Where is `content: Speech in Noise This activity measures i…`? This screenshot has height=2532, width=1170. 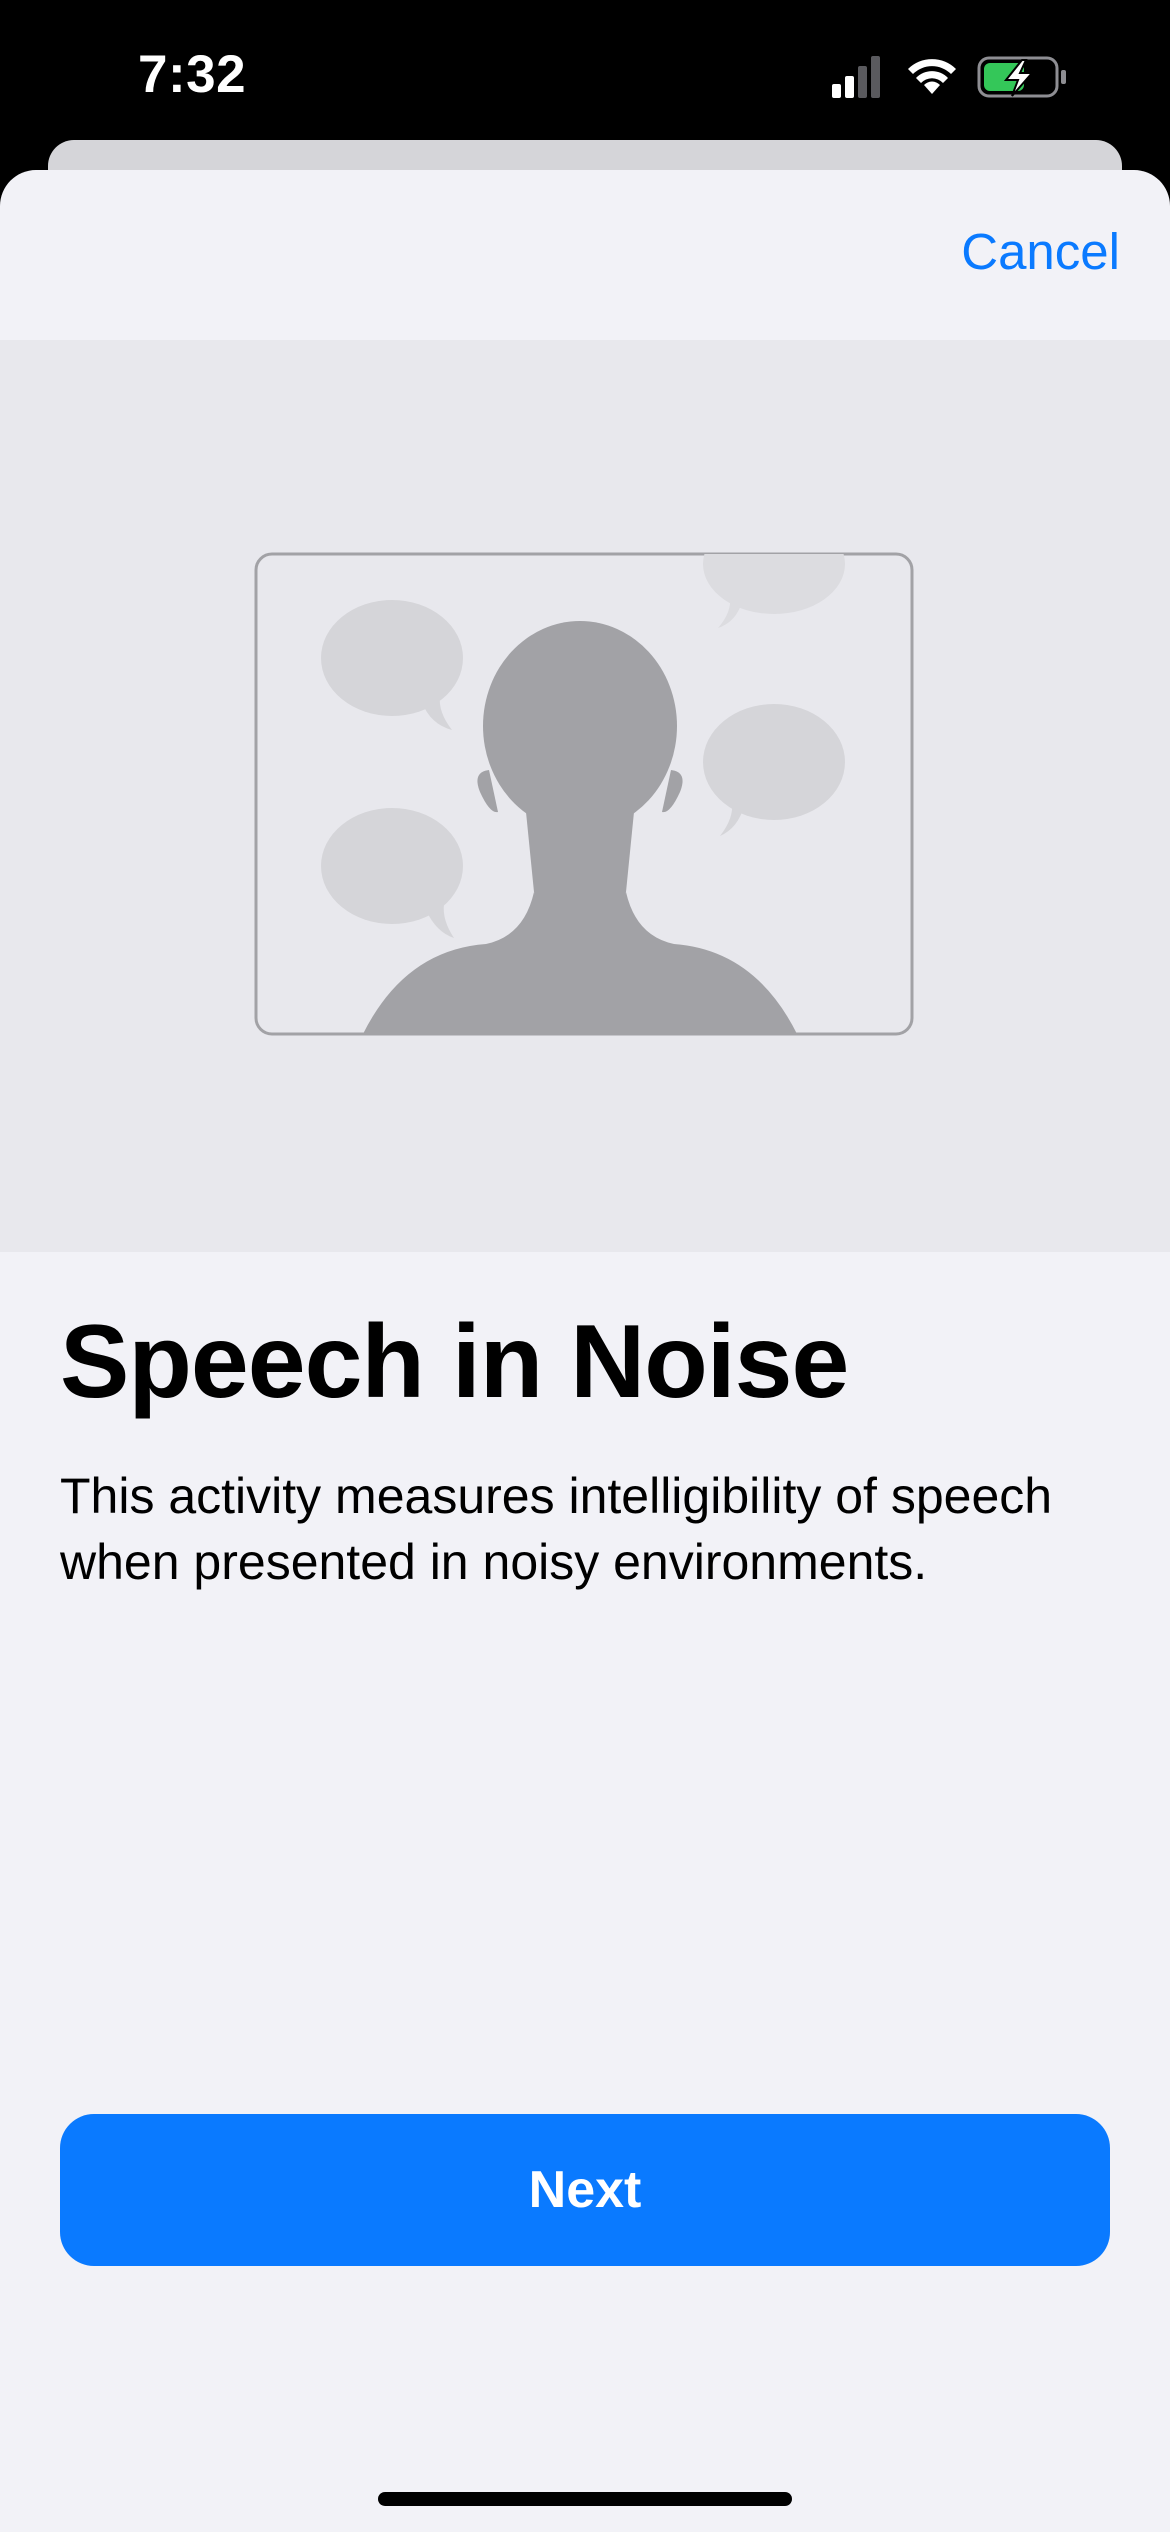
content: Speech in Noise This activity measures i… is located at coordinates (585, 1447).